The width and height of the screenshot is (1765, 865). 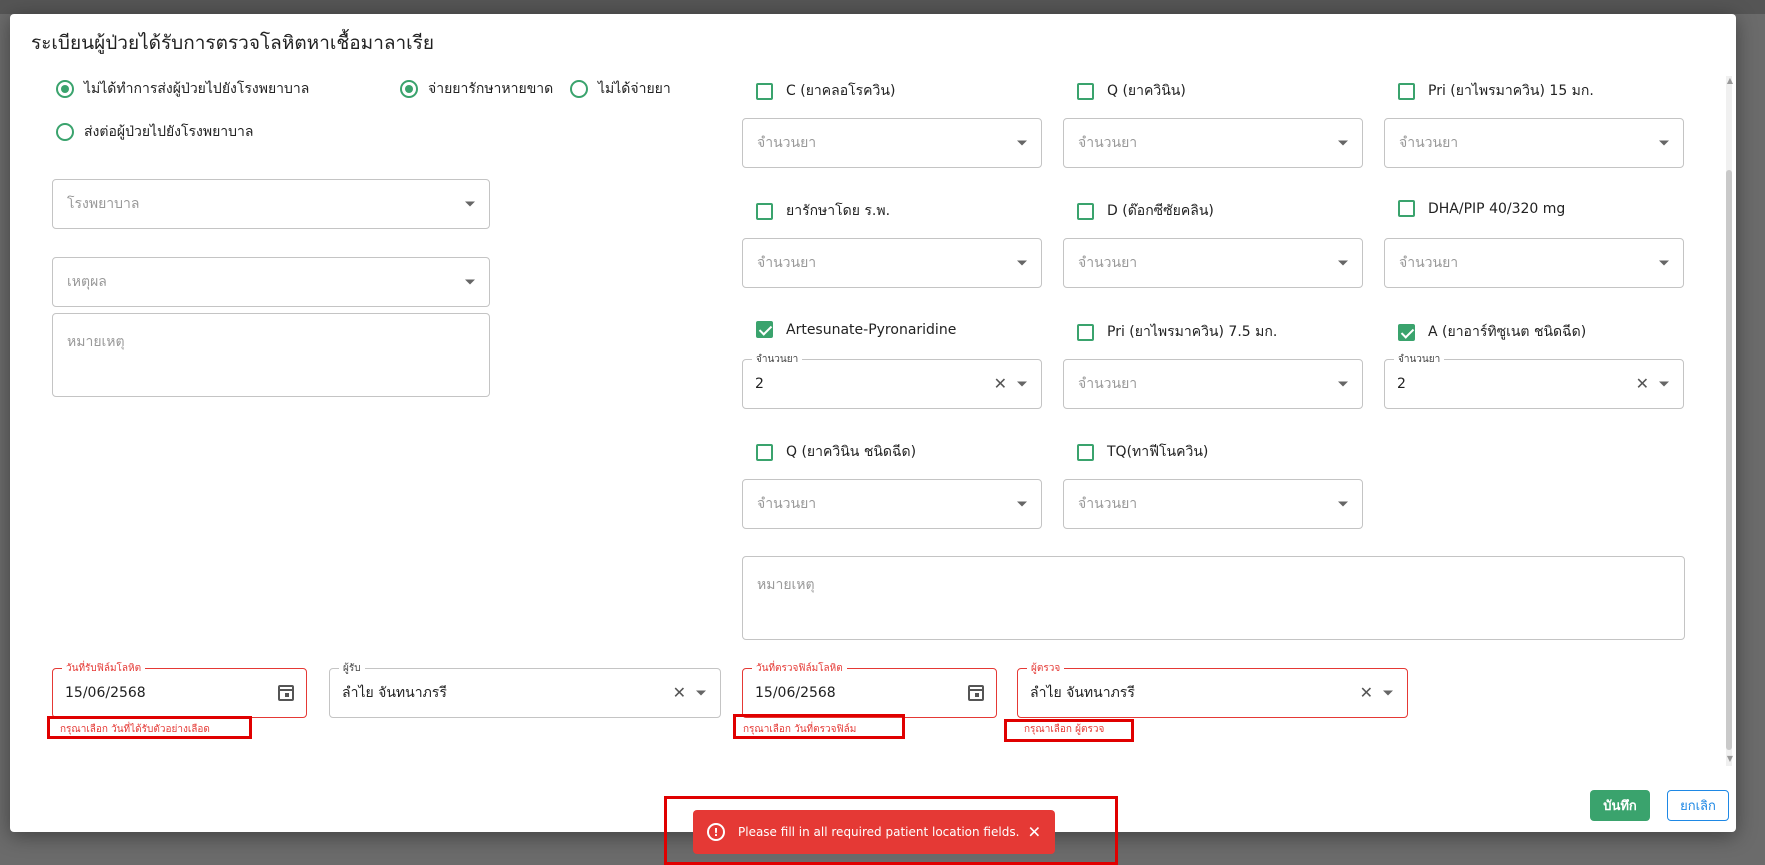 What do you see at coordinates (169, 132) in the screenshot?
I see `radio-label: ส่งต่อผู้ป่วยไปยังโรงพยาบาล` at bounding box center [169, 132].